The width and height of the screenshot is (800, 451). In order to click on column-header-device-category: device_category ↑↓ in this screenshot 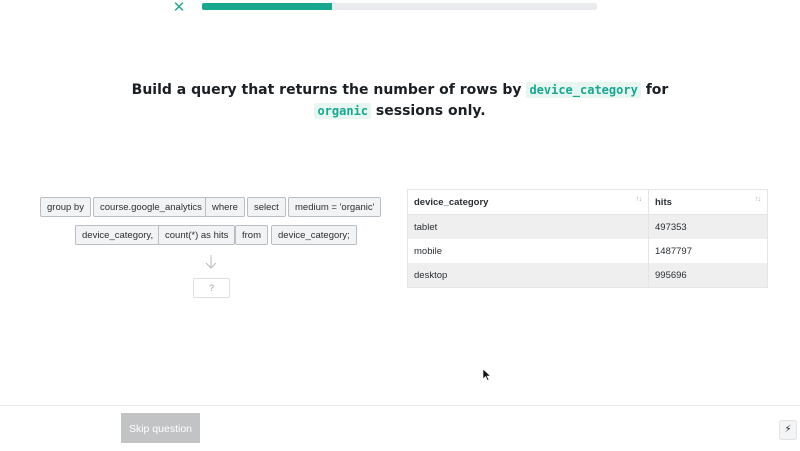, I will do `click(528, 202)`.